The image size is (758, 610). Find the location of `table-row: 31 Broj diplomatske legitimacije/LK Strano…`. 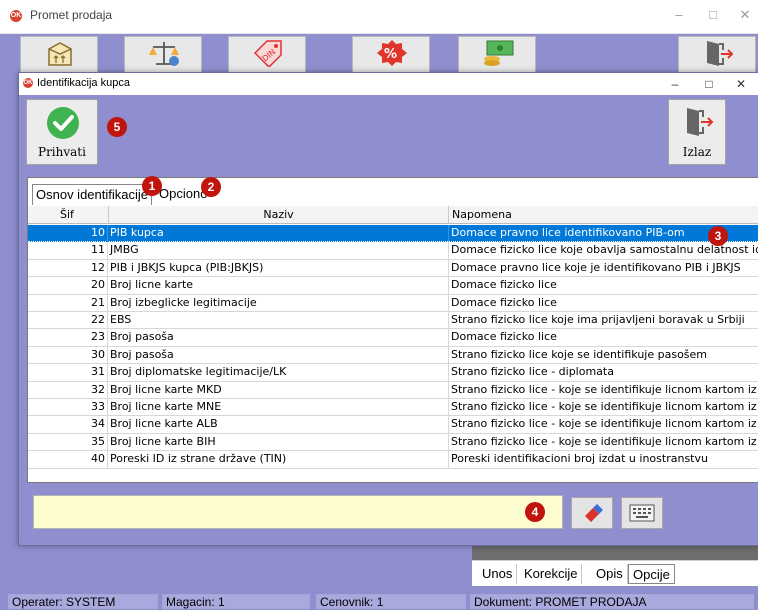

table-row: 31 Broj diplomatske legitimacije/LK Strano… is located at coordinates (393, 373).